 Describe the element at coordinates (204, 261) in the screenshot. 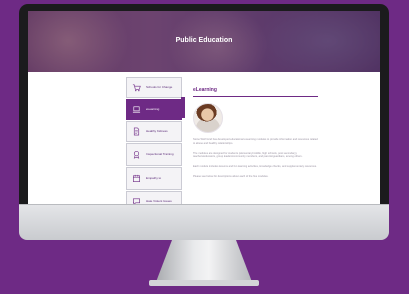

I see `monitor-stand` at that location.